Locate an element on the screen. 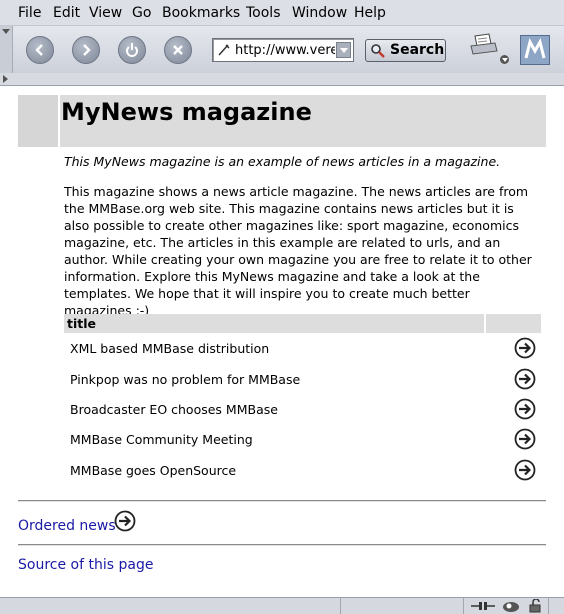  search-label: Search is located at coordinates (417, 50).